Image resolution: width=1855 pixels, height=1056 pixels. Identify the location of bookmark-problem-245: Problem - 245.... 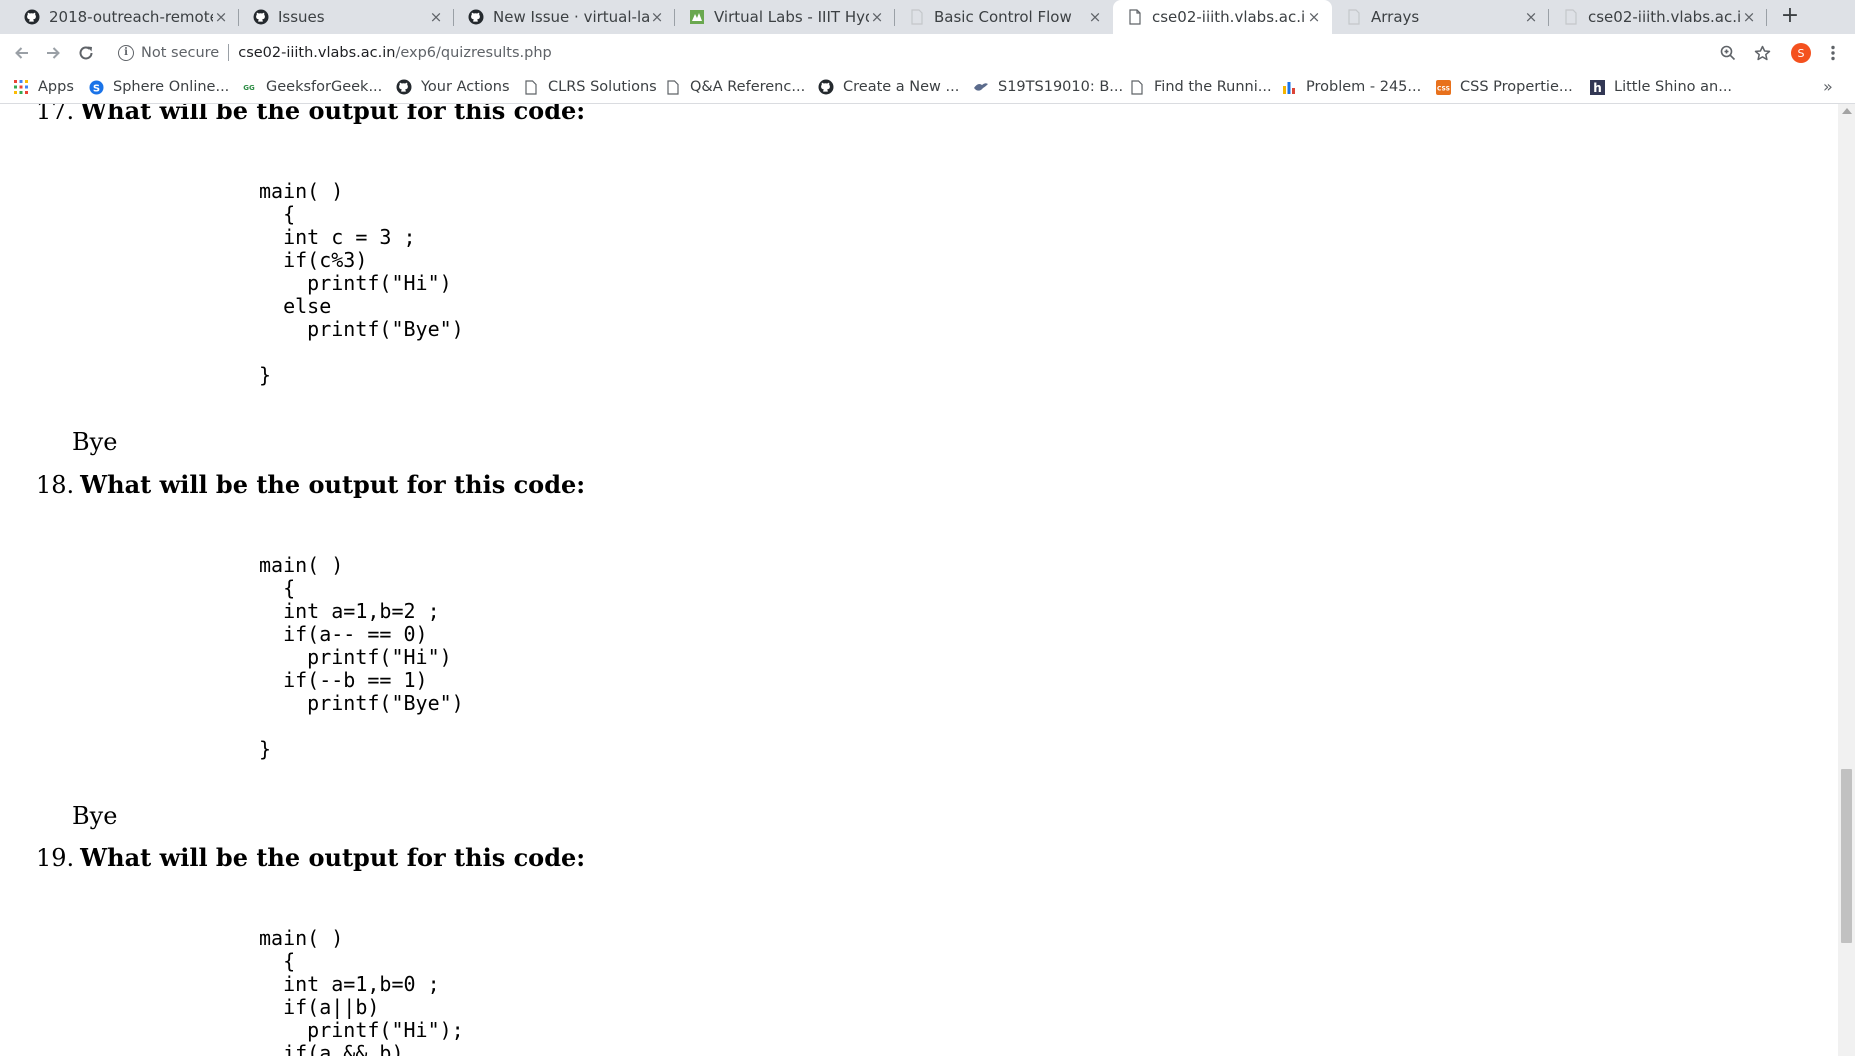
(1351, 87).